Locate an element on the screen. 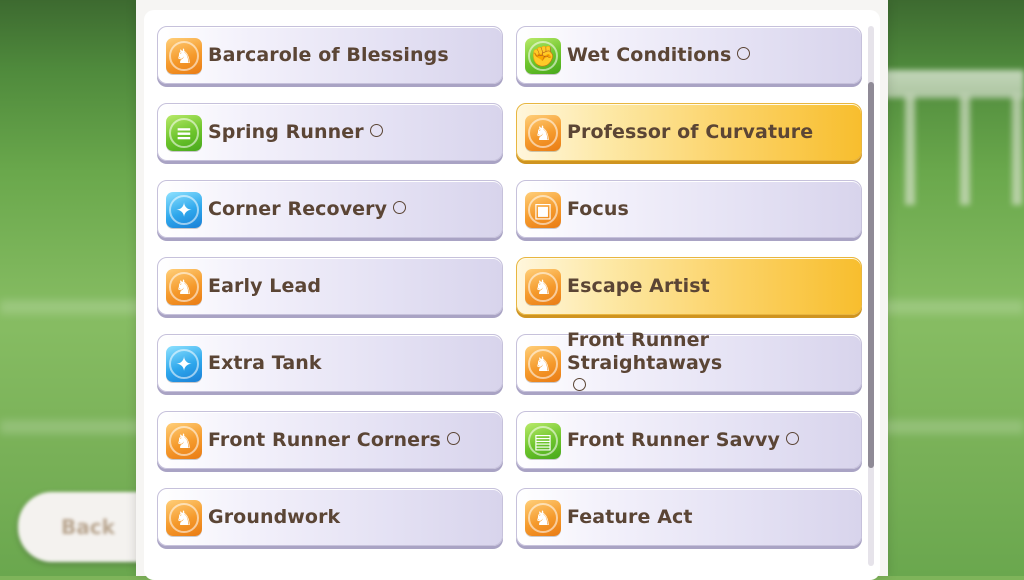  skill-button: ✊ Wet Conditions is located at coordinates (689, 55).